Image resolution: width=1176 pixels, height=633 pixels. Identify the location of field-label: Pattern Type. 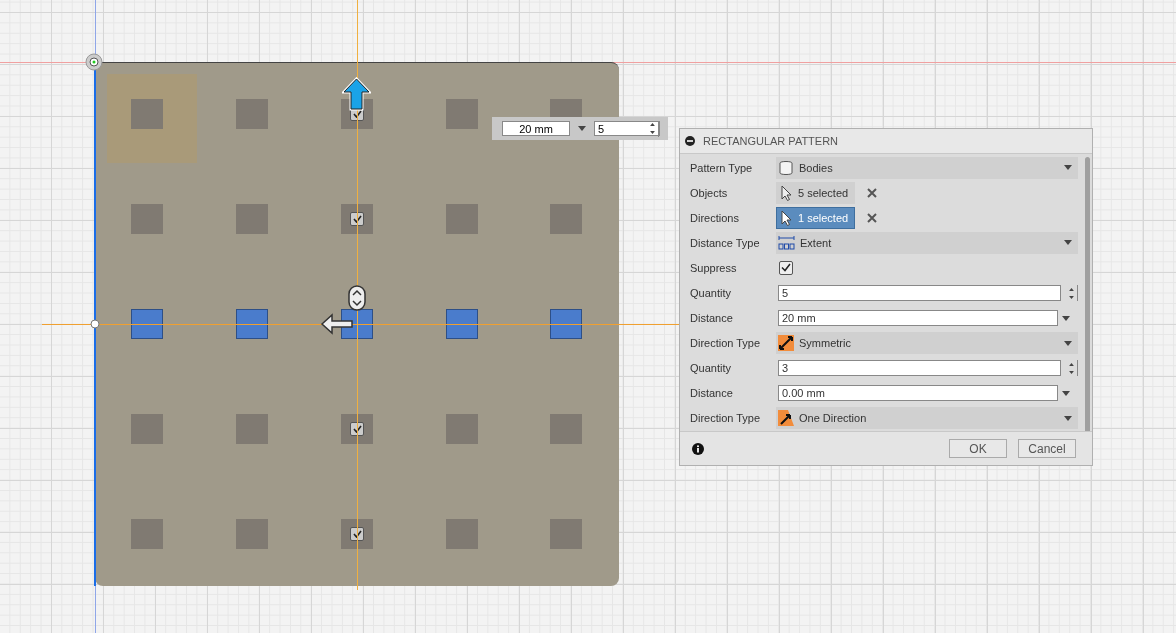
(721, 167).